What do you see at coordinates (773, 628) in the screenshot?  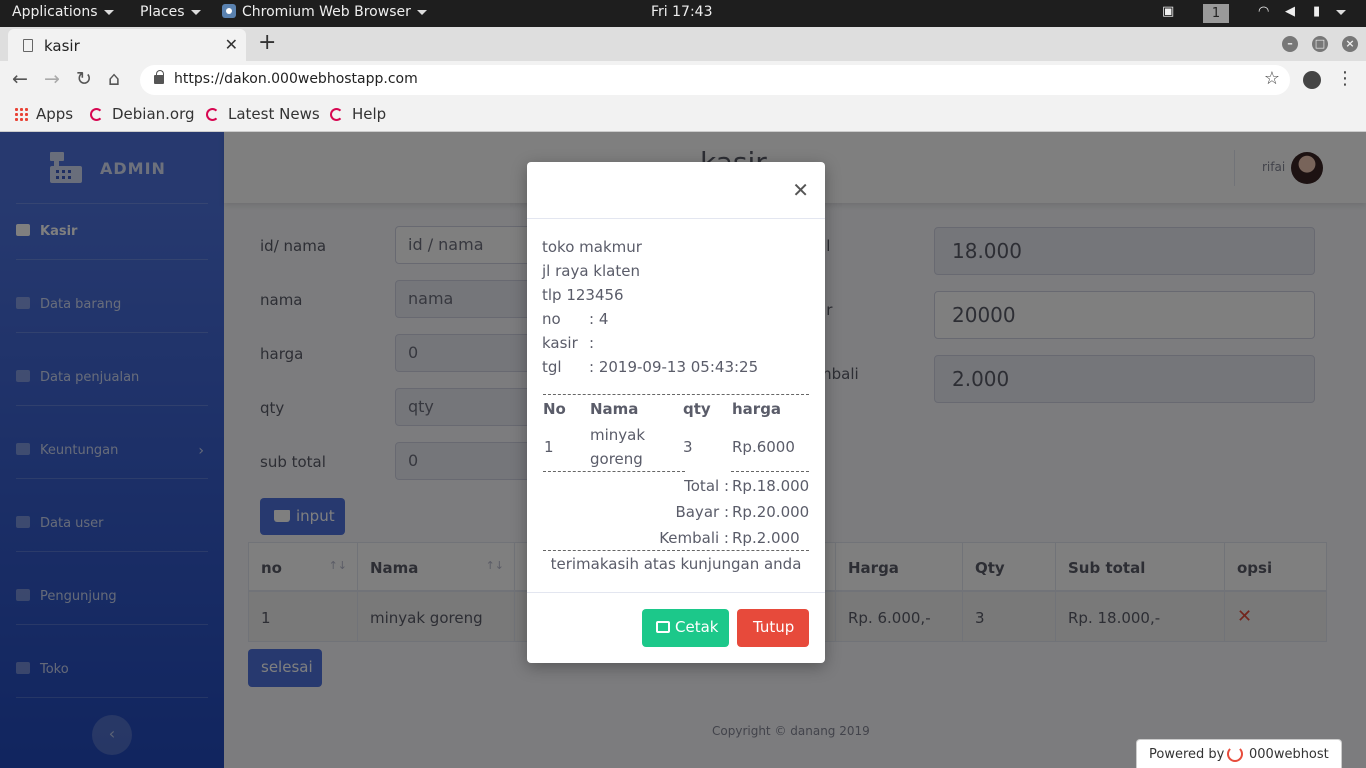 I see `tutup-button: Tutup` at bounding box center [773, 628].